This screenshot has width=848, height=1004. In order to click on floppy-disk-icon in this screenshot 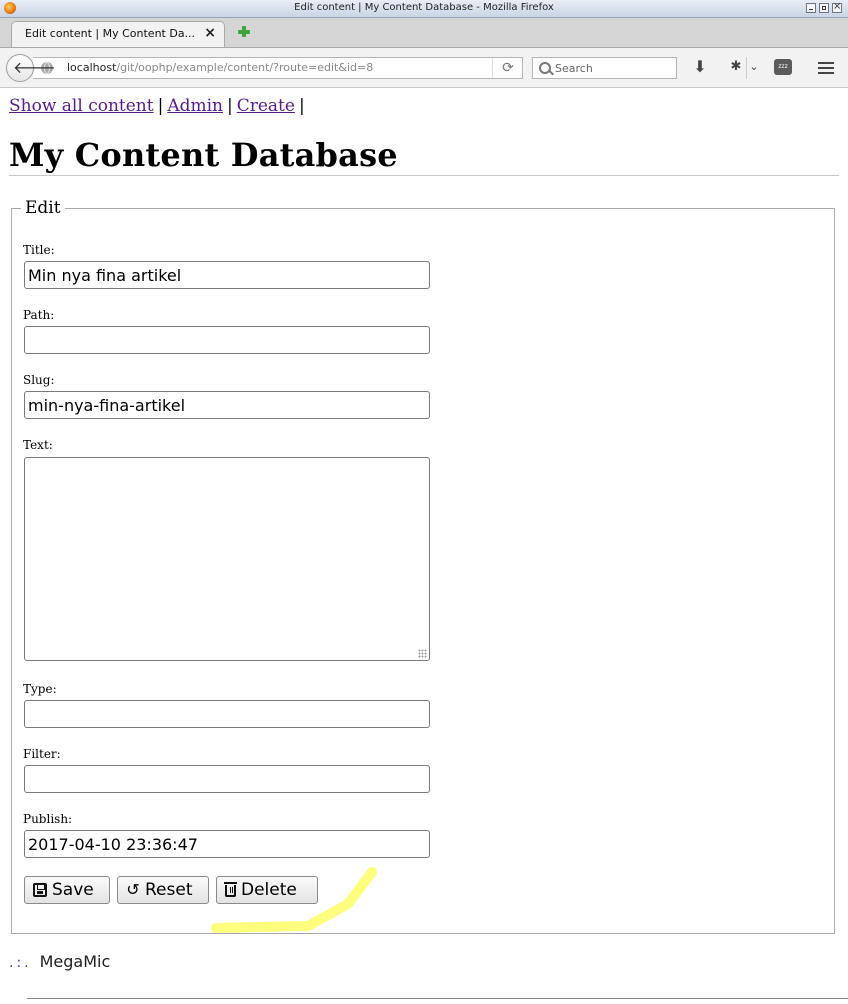, I will do `click(40, 890)`.